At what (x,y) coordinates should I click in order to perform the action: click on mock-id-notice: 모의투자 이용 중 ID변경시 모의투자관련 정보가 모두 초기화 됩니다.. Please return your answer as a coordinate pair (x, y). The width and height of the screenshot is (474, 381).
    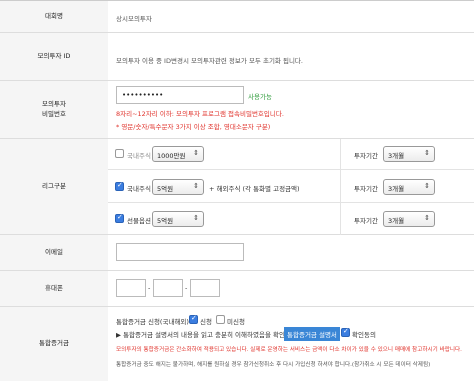
    Looking at the image, I should click on (209, 61).